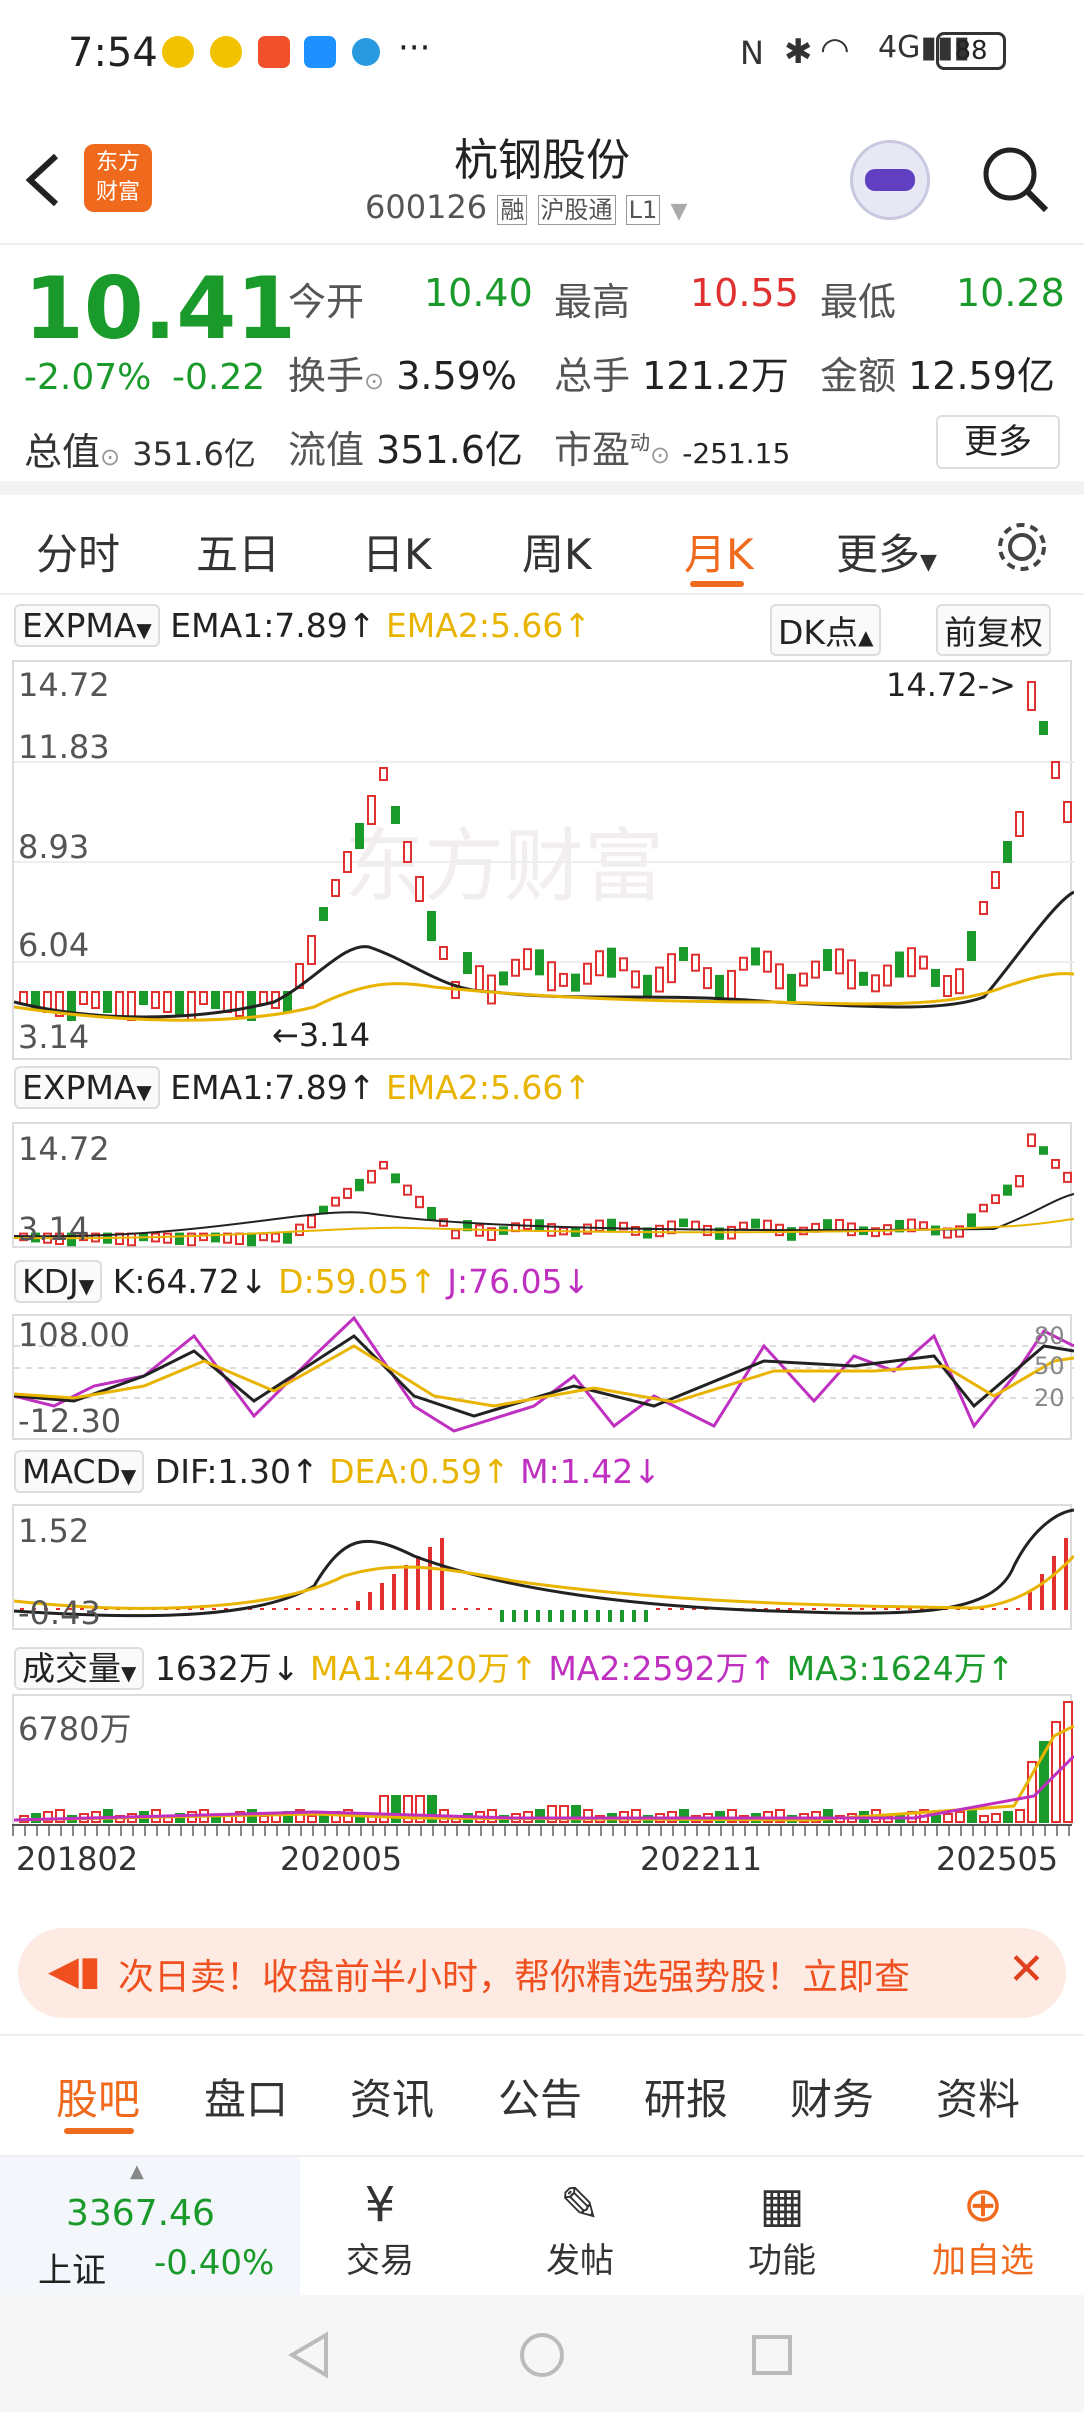 This screenshot has width=1084, height=2412. Describe the element at coordinates (1022, 547) in the screenshot. I see `gear-icon` at that location.